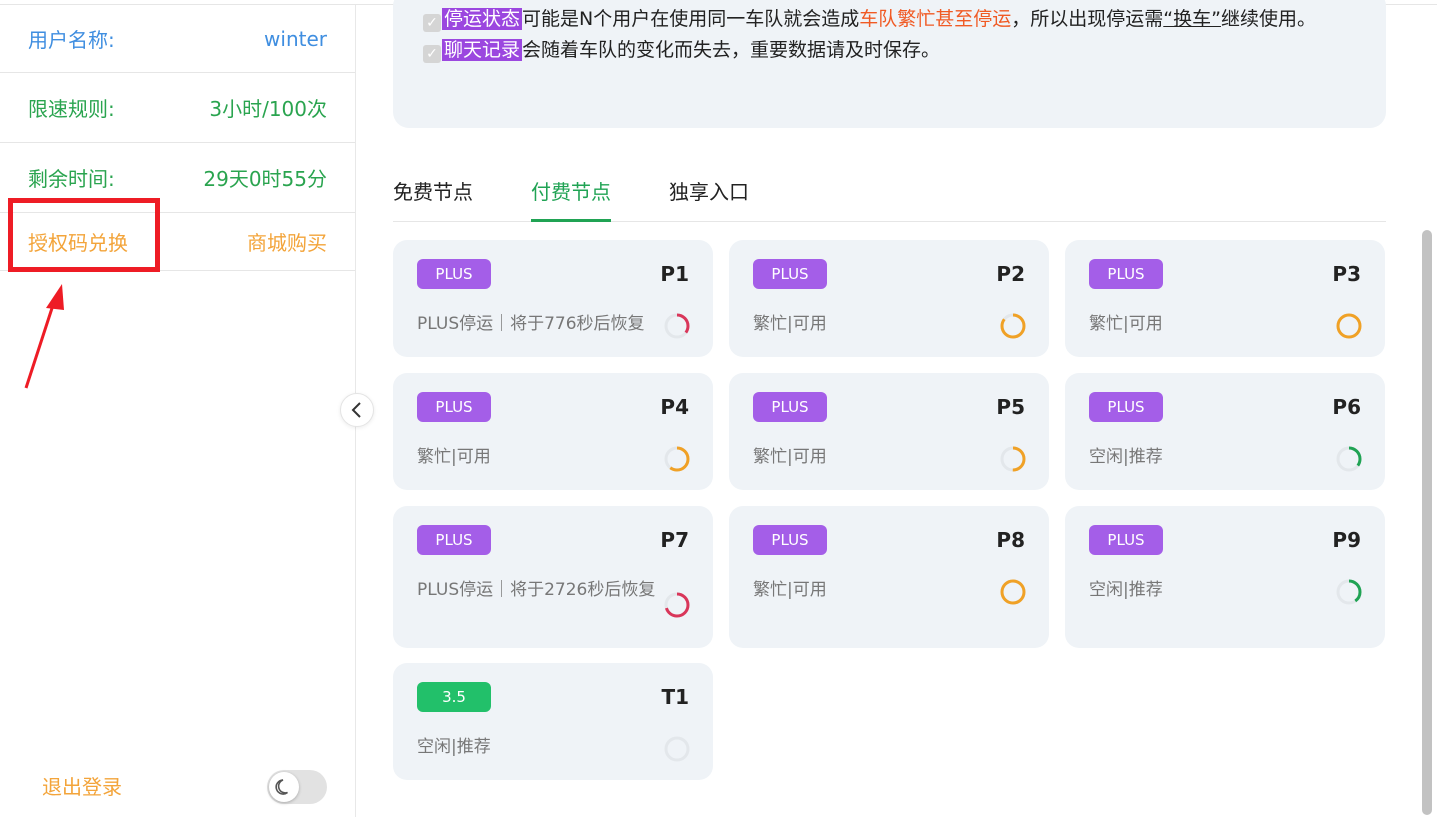 This screenshot has width=1437, height=817. I want to click on node-name: T1, so click(675, 697).